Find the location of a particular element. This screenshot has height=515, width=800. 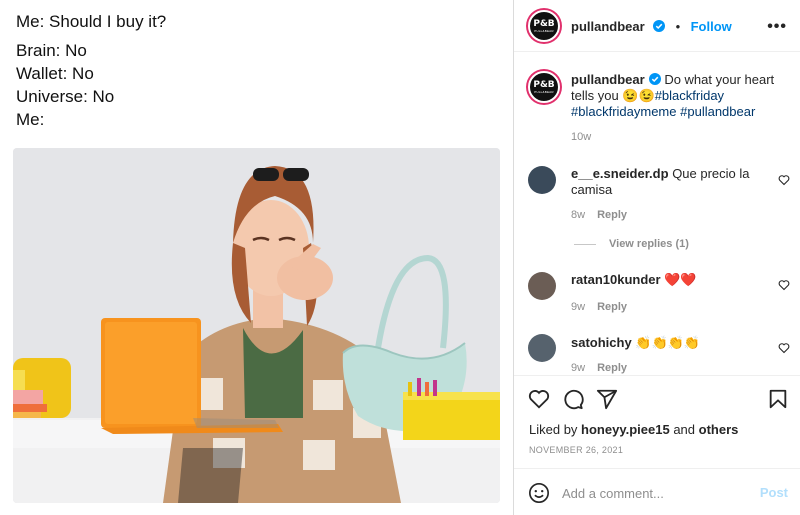

post-date: NOVEMBER 26, 2021 is located at coordinates (576, 450).